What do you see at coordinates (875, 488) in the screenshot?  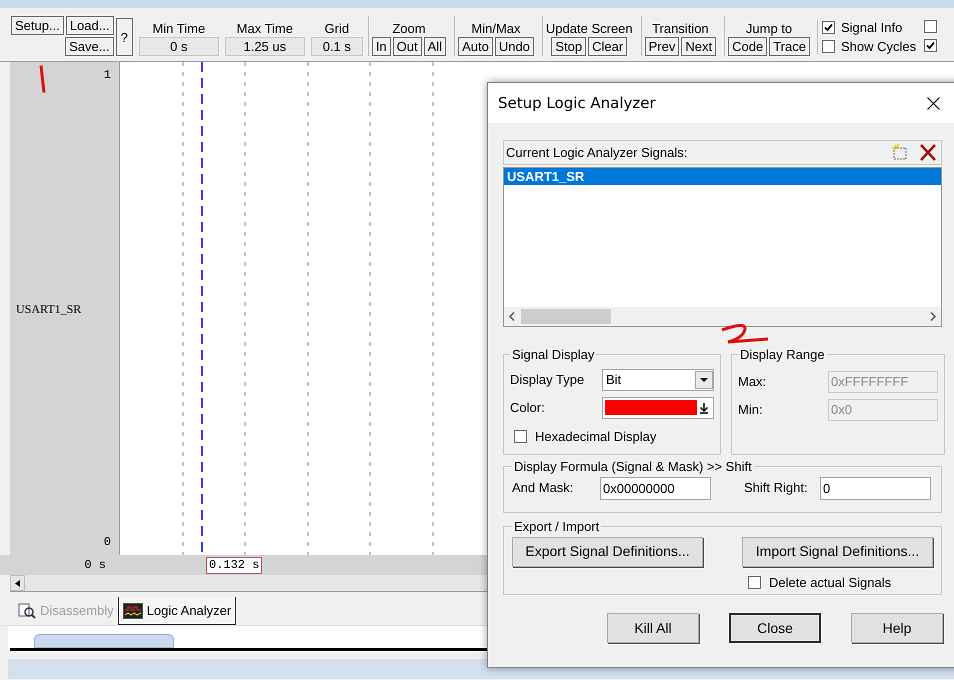 I see `shift-right-input: 0` at bounding box center [875, 488].